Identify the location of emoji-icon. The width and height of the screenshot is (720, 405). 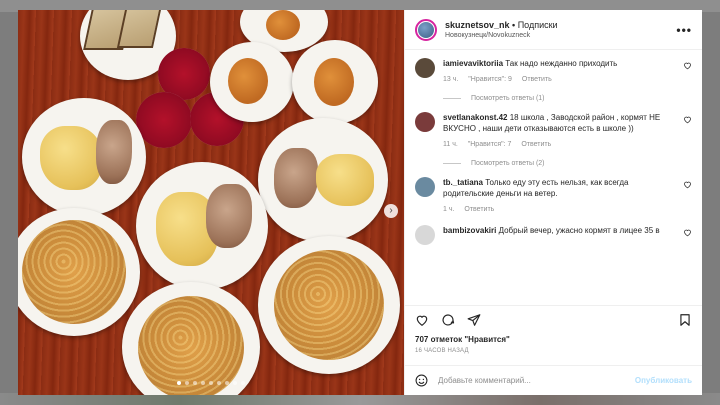
(421, 380).